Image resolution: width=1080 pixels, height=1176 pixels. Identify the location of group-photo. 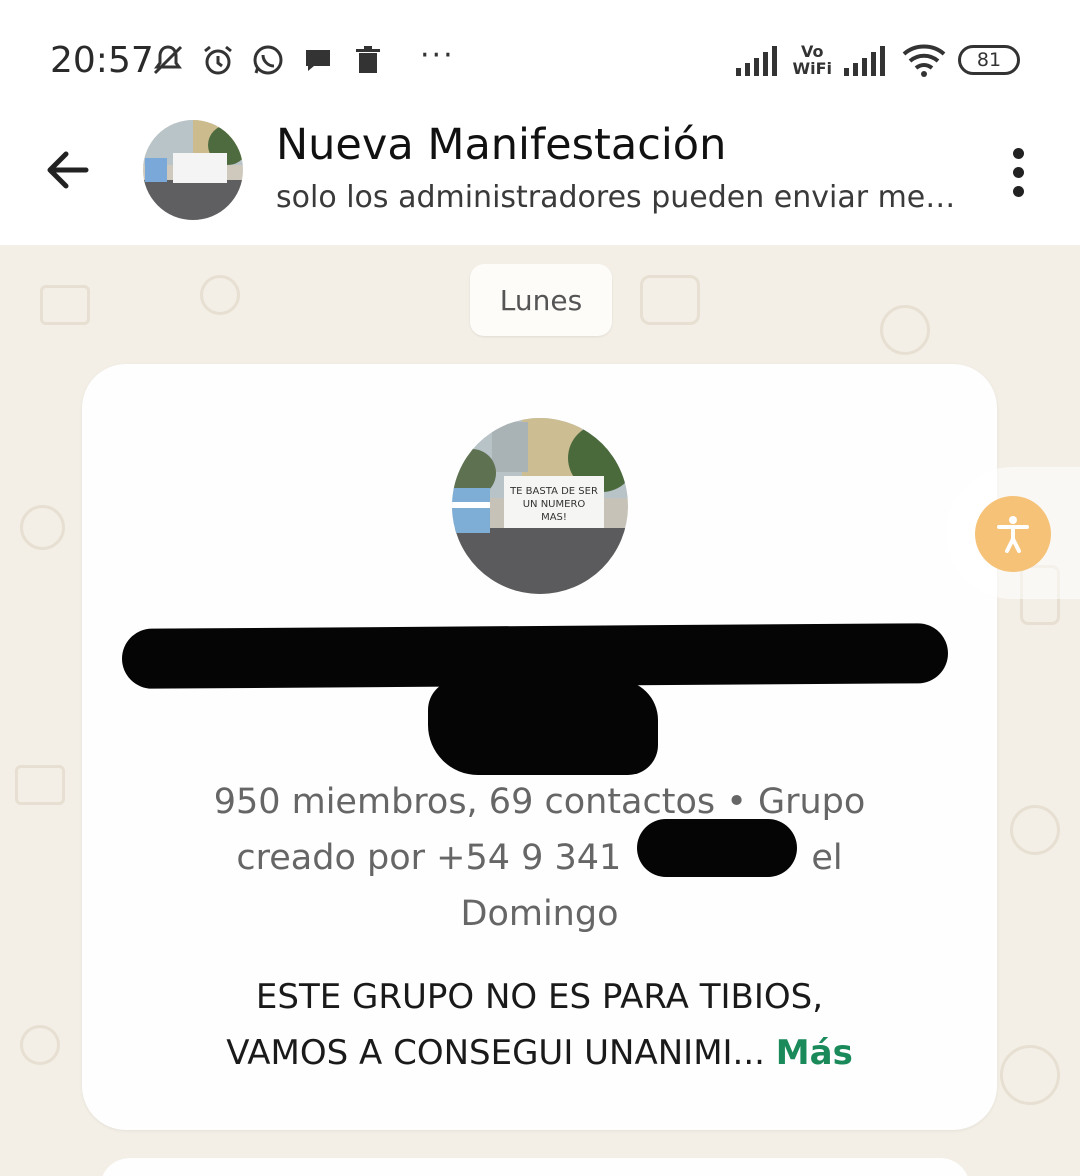
(193, 170).